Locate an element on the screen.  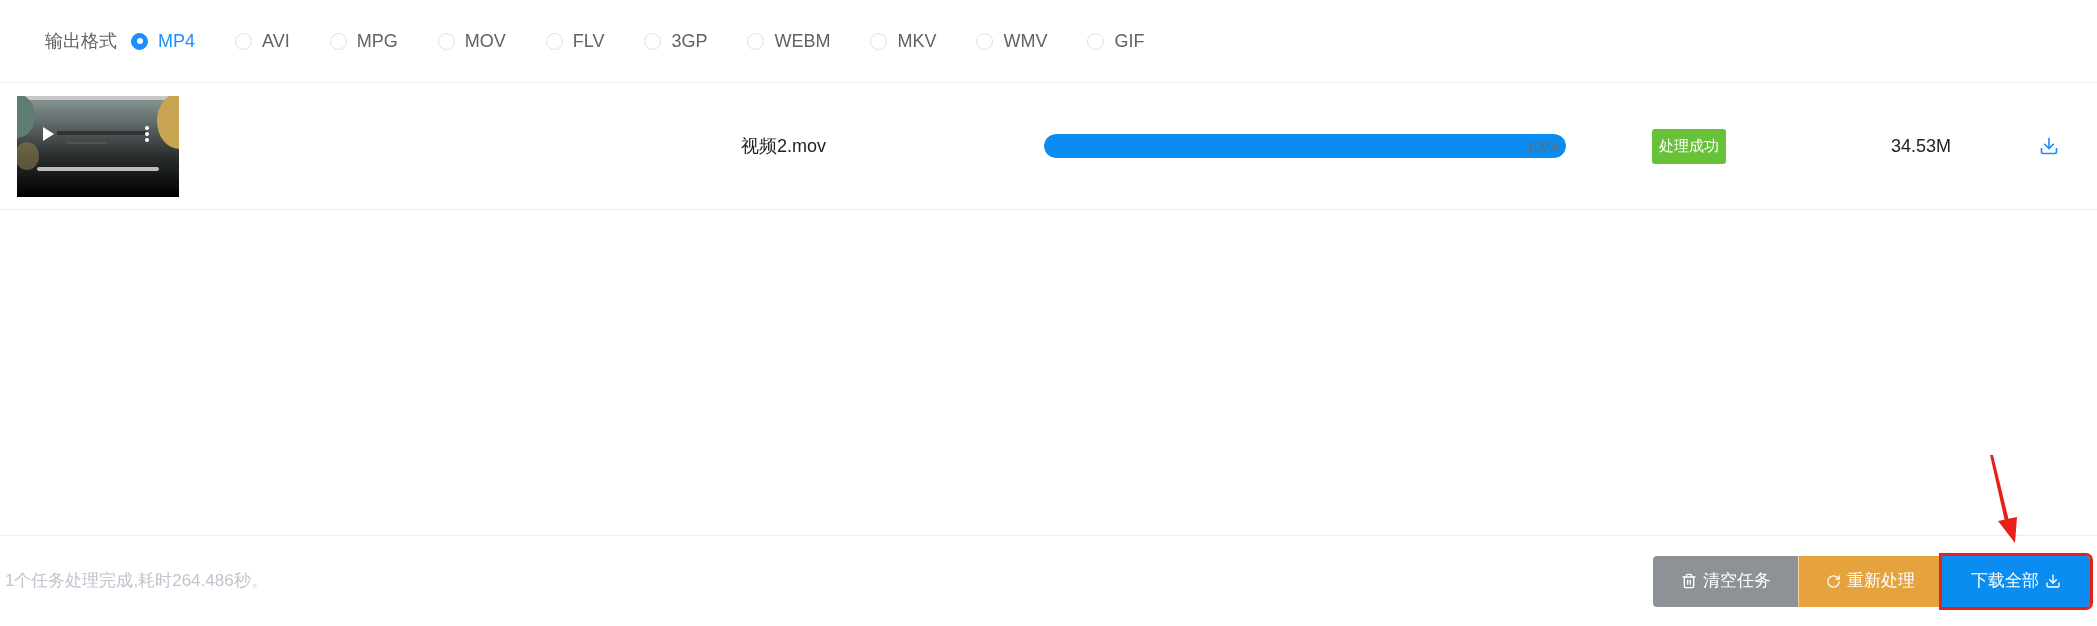
trash-icon is located at coordinates (1688, 581).